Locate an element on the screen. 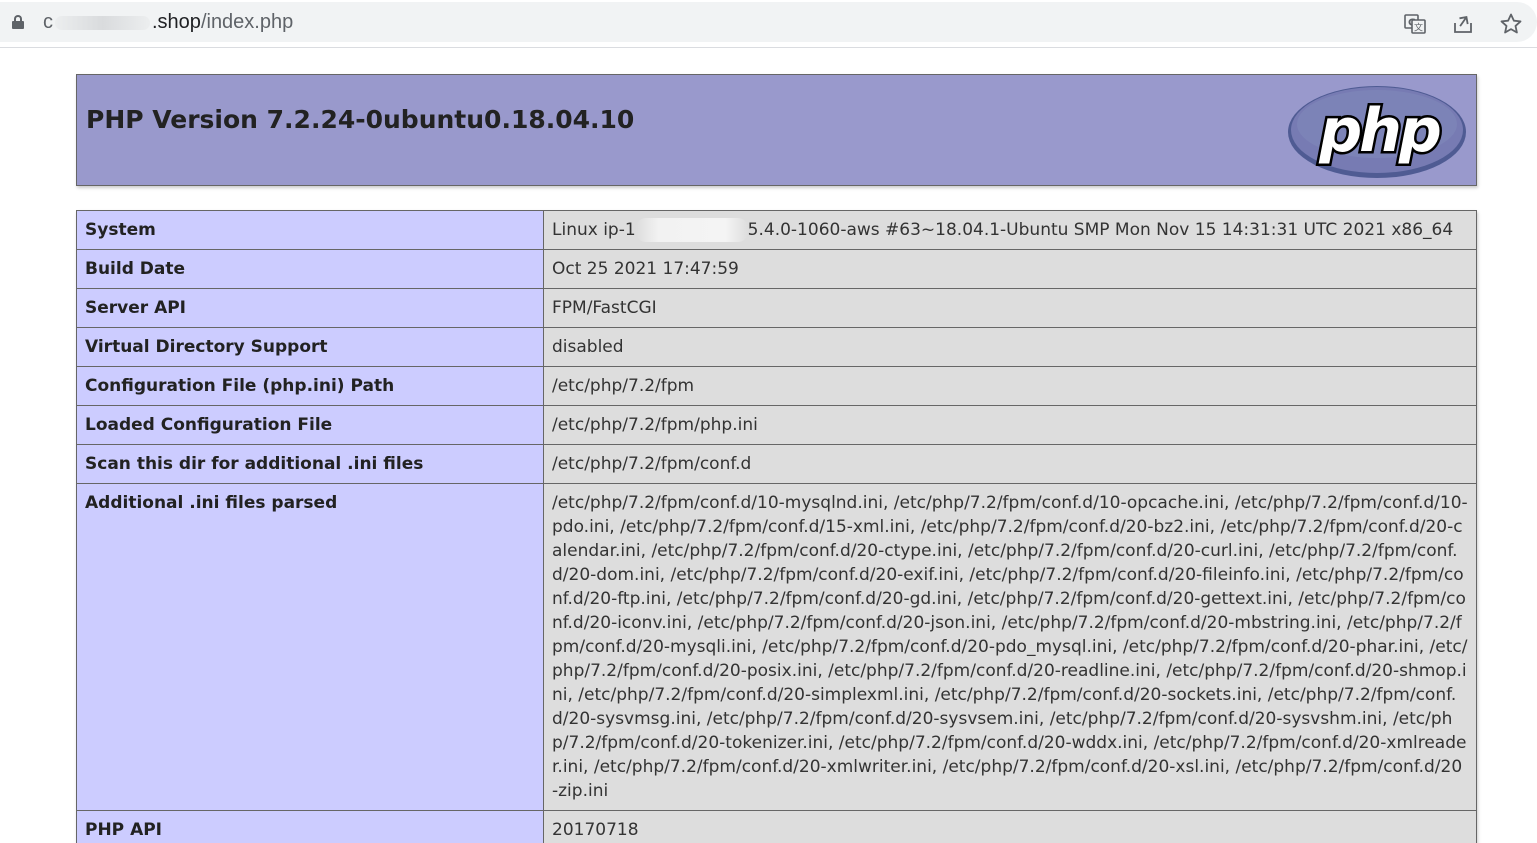 The width and height of the screenshot is (1537, 843). config-key: PHP API is located at coordinates (310, 826).